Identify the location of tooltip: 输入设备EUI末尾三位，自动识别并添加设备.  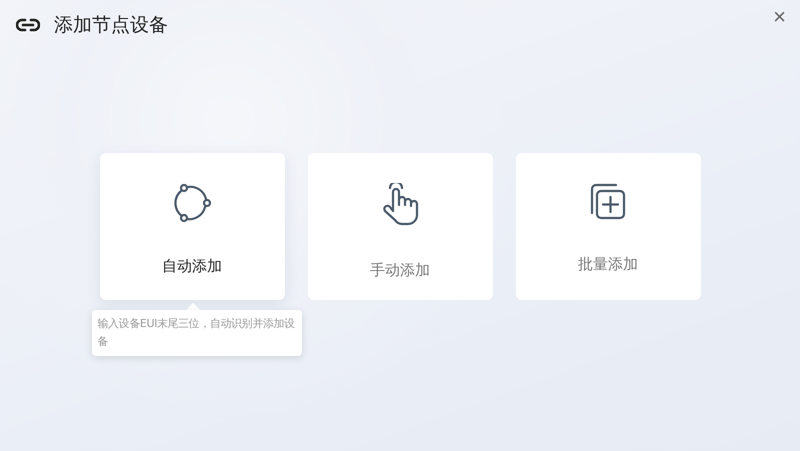
(197, 333).